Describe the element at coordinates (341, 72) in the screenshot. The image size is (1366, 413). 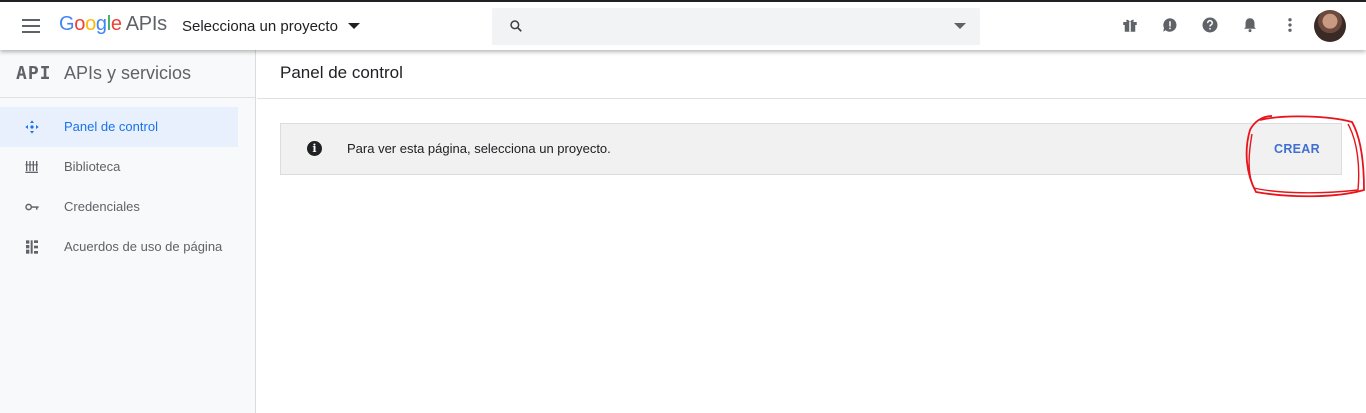
I see `page-title: Panel de control` at that location.